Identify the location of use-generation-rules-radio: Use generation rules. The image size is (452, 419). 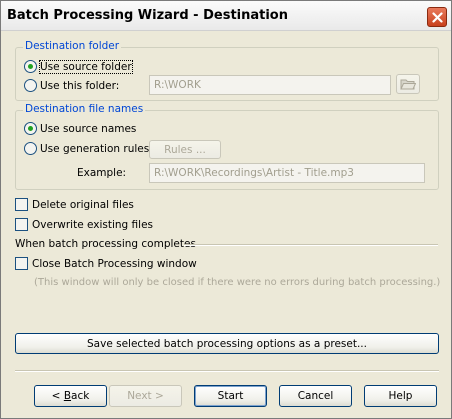
(86, 148).